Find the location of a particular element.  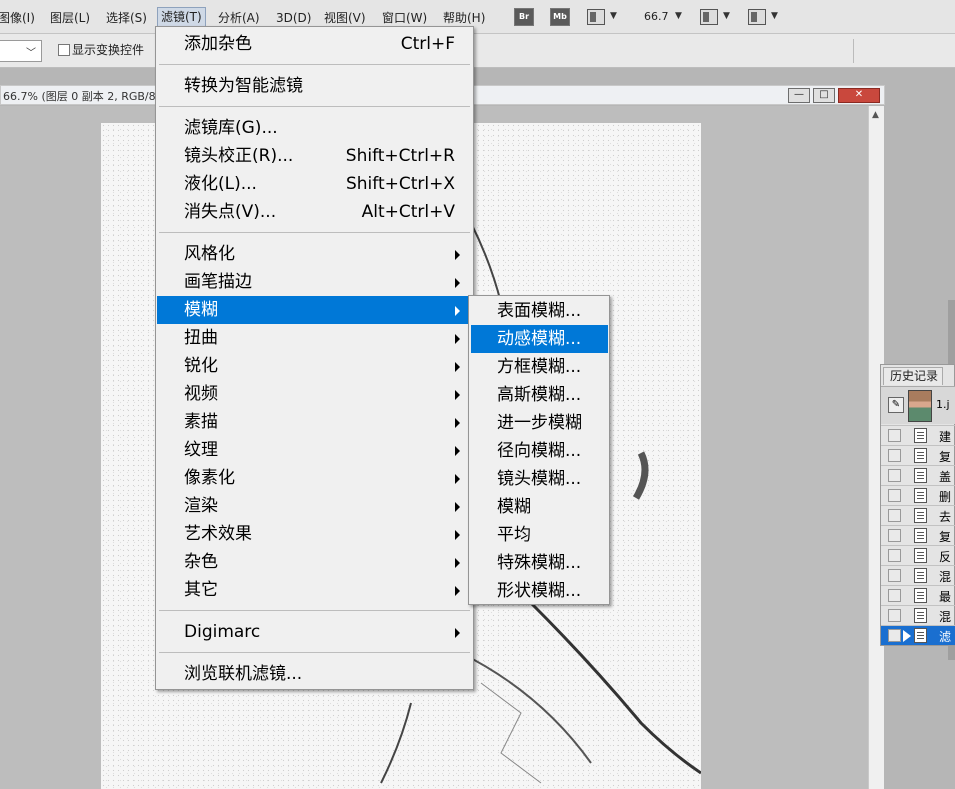

view-extras-icon is located at coordinates (596, 17).